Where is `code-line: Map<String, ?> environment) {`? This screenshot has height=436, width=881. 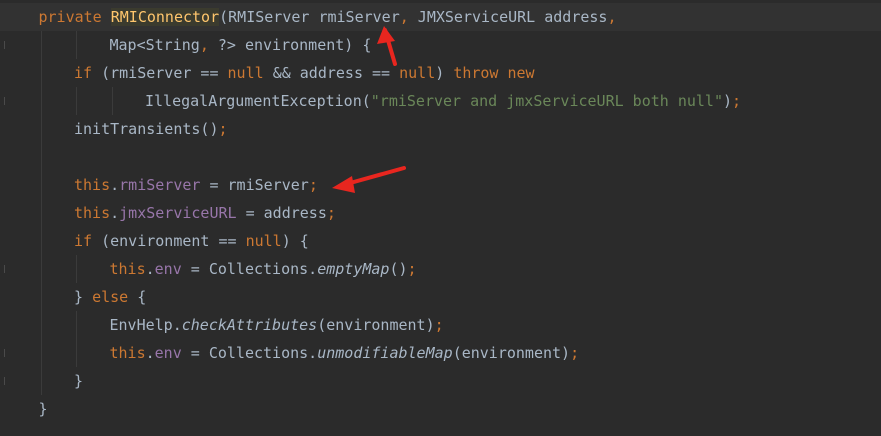 code-line: Map<String, ?> environment) { is located at coordinates (440, 45).